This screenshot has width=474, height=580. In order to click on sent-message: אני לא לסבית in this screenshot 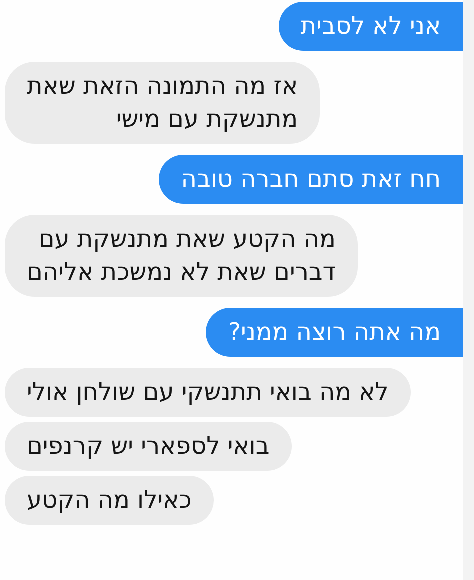, I will do `click(370, 26)`.